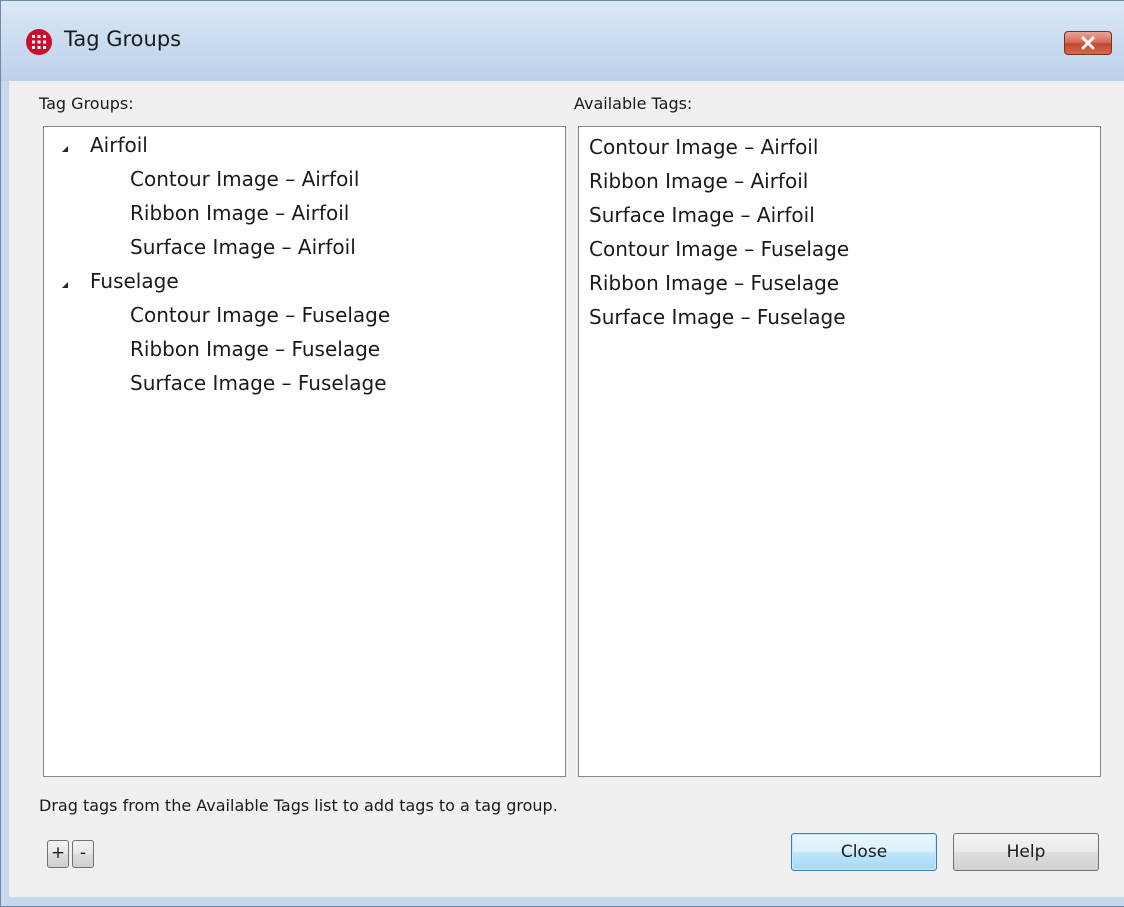 The image size is (1124, 907). What do you see at coordinates (864, 852) in the screenshot?
I see `close-button: Close` at bounding box center [864, 852].